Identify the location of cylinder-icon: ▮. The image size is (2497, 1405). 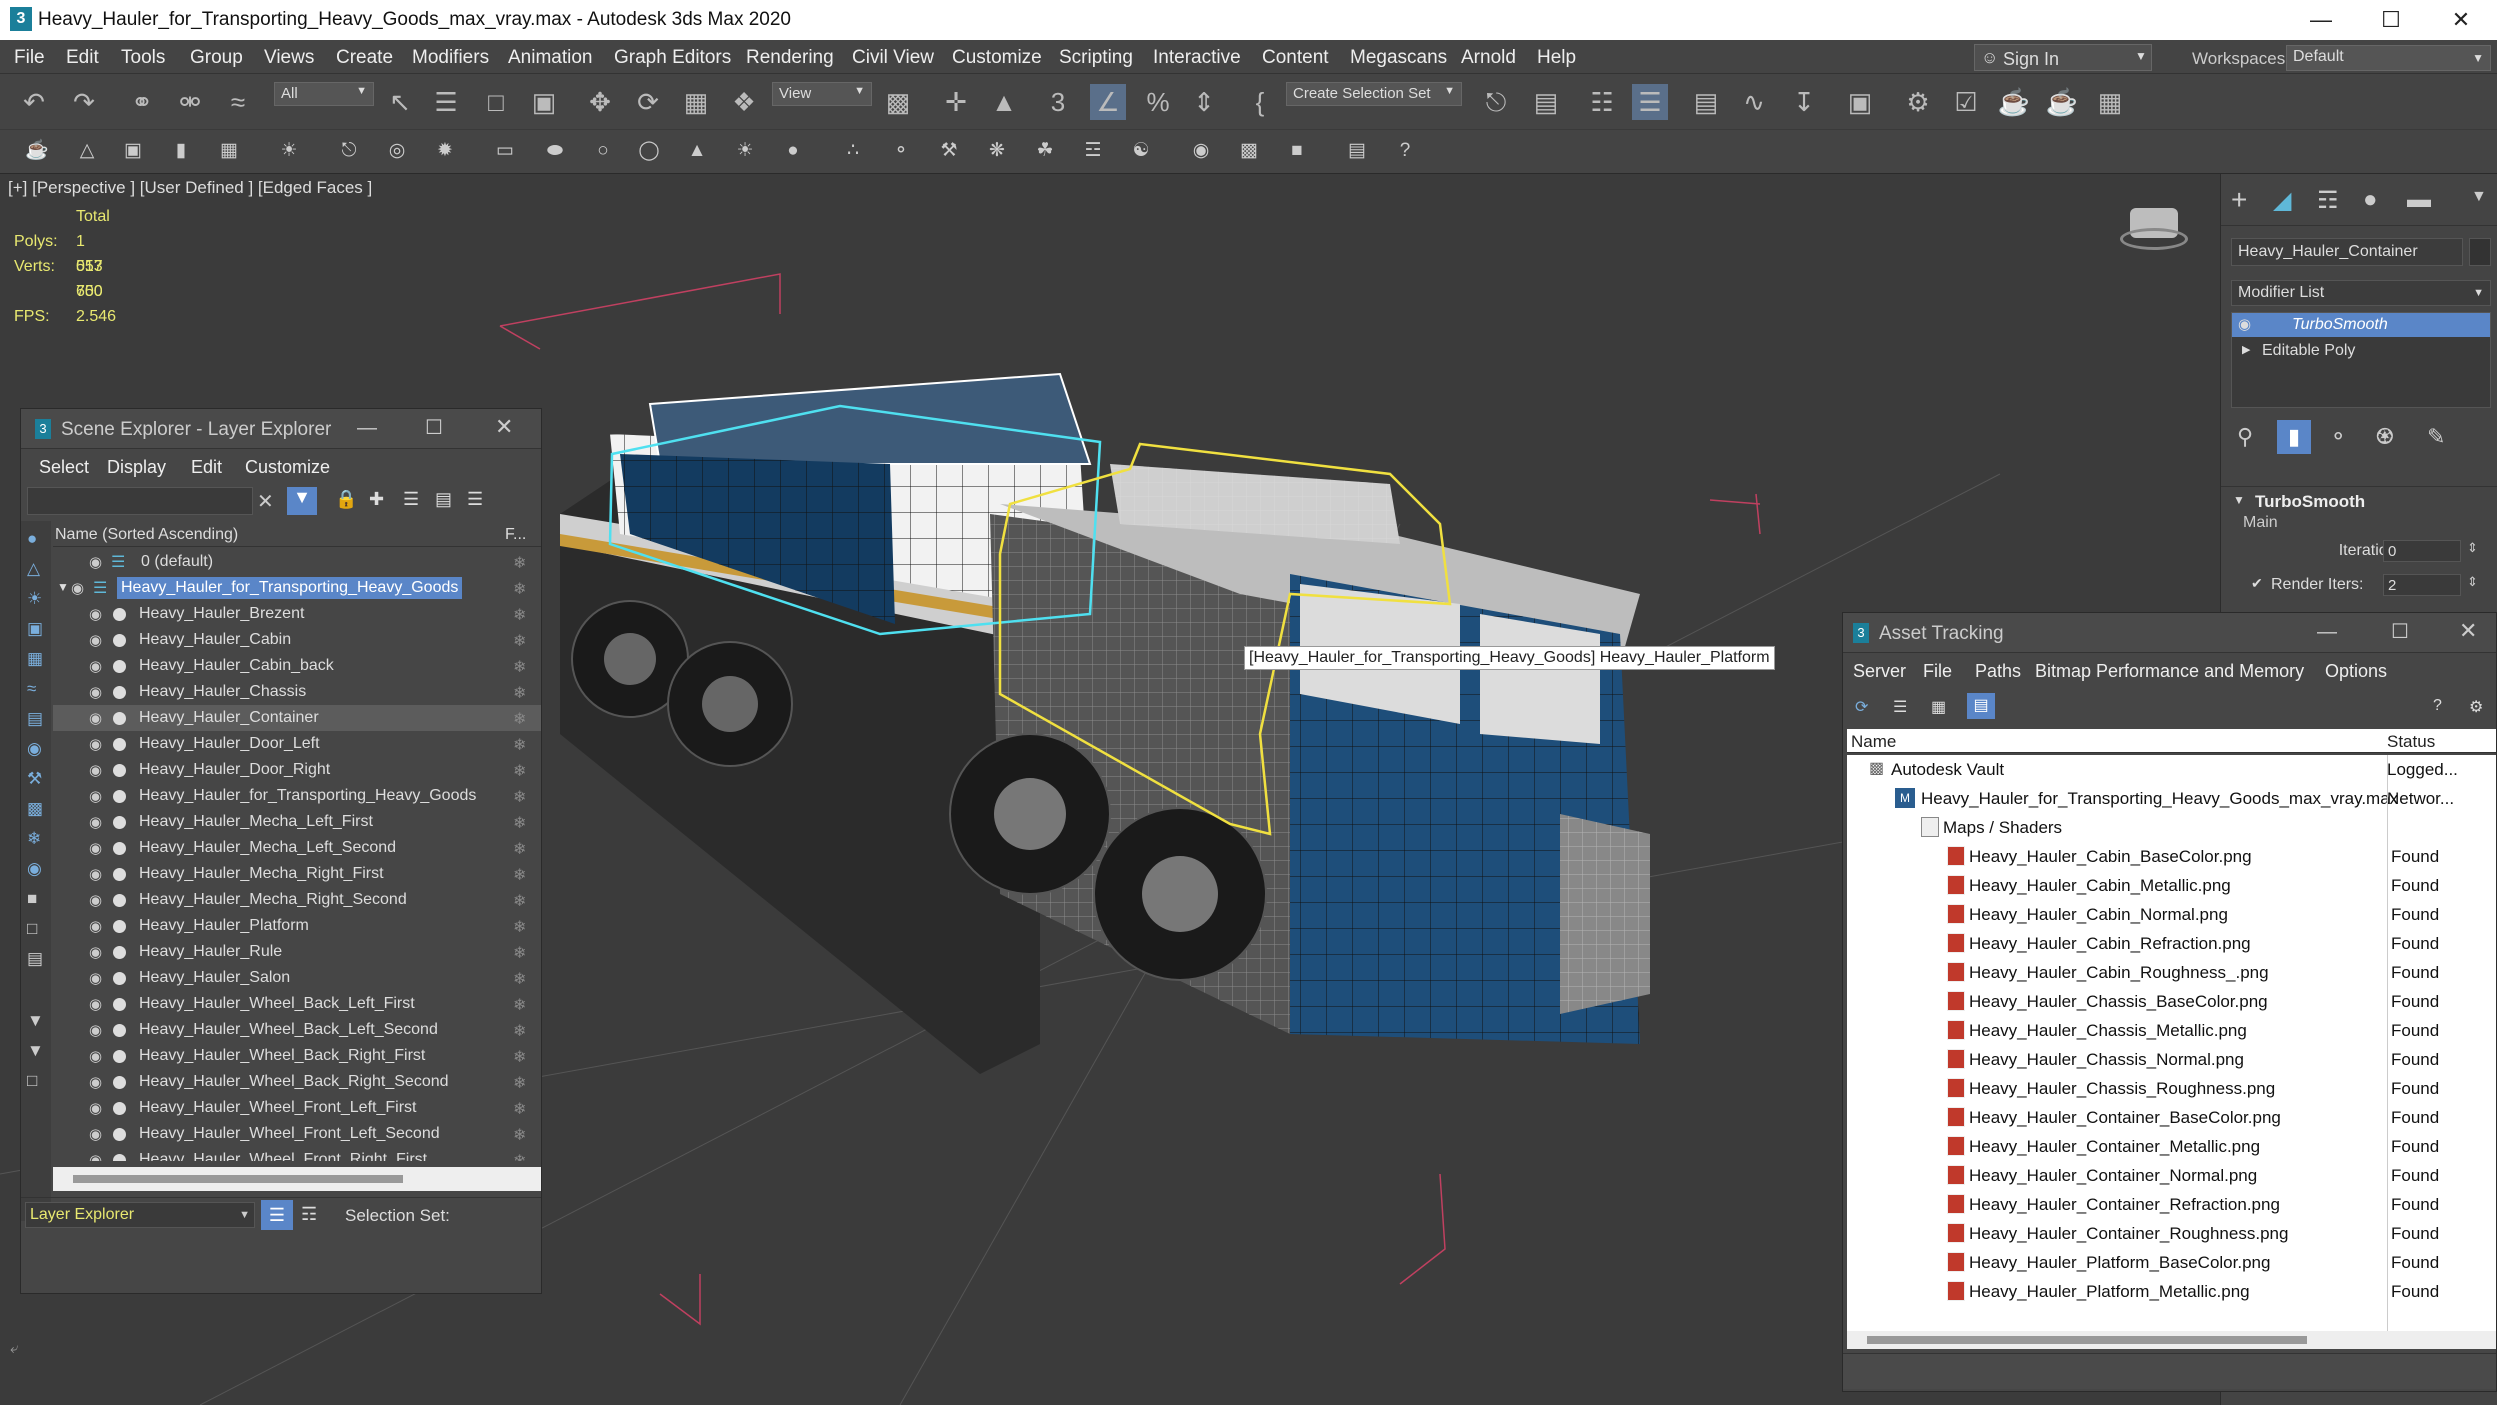
(181, 151).